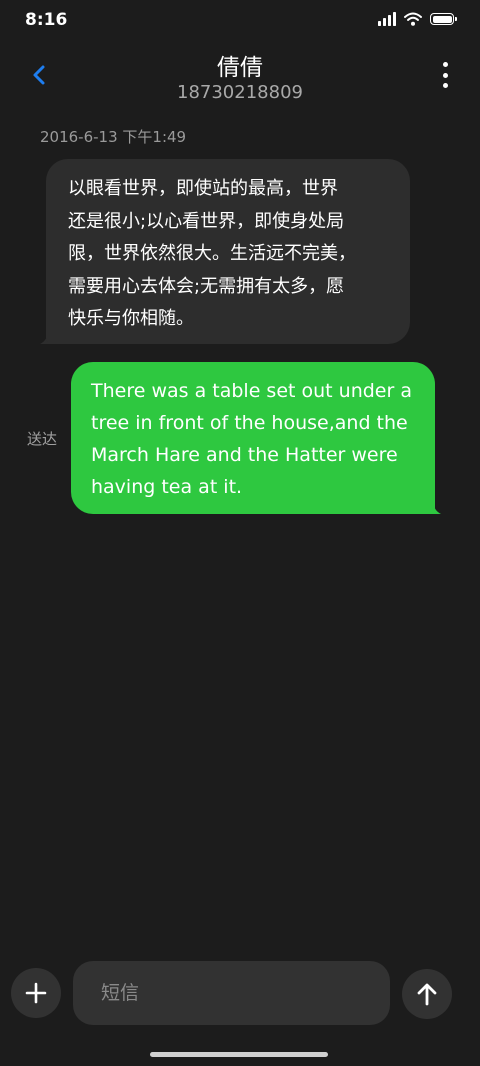 The height and width of the screenshot is (1066, 480). I want to click on delivery-status: 送达, so click(42, 439).